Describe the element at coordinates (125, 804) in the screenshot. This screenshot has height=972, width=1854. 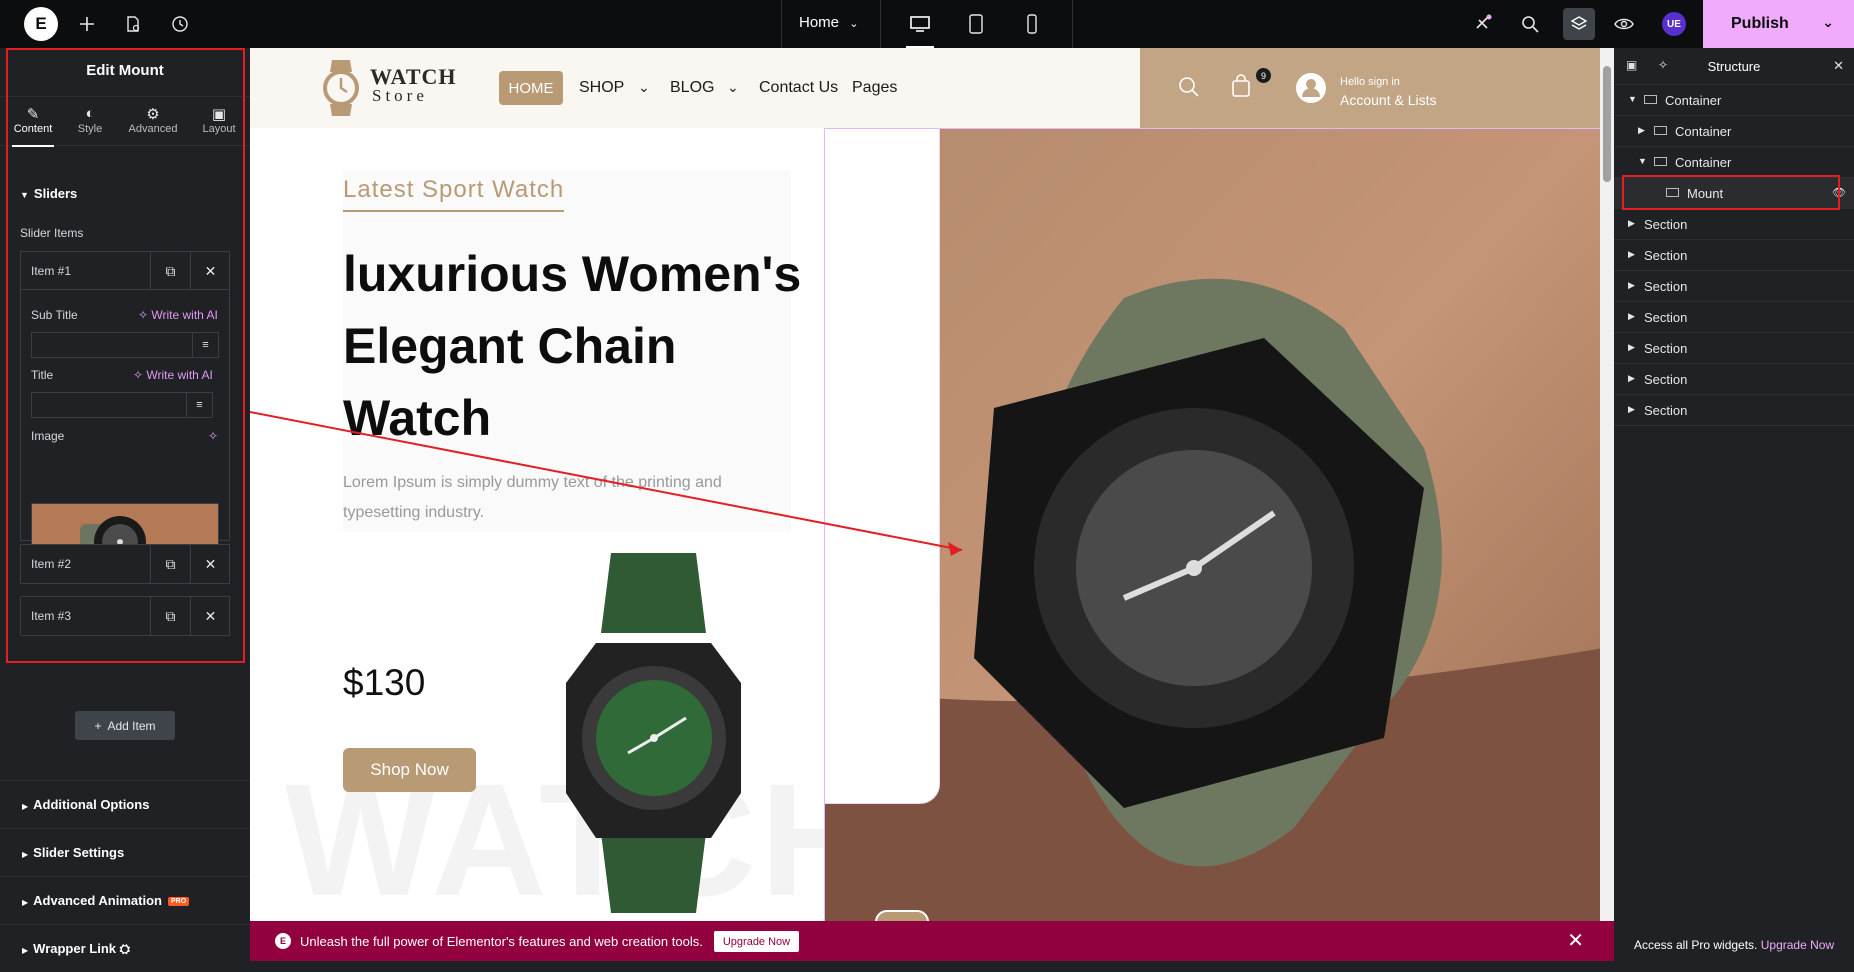
I see `group-additional-options: ▶ Additional Options` at that location.